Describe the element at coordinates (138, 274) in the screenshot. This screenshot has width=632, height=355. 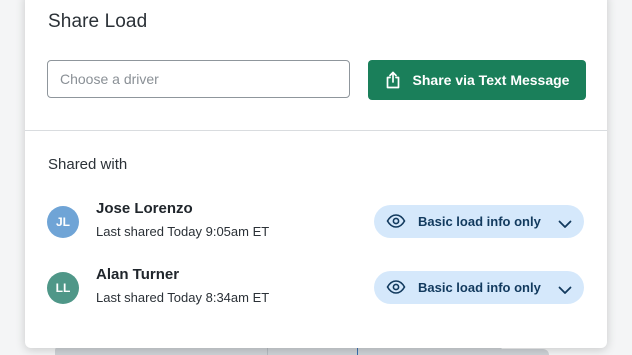
I see `driver-name: Alan Turner` at that location.